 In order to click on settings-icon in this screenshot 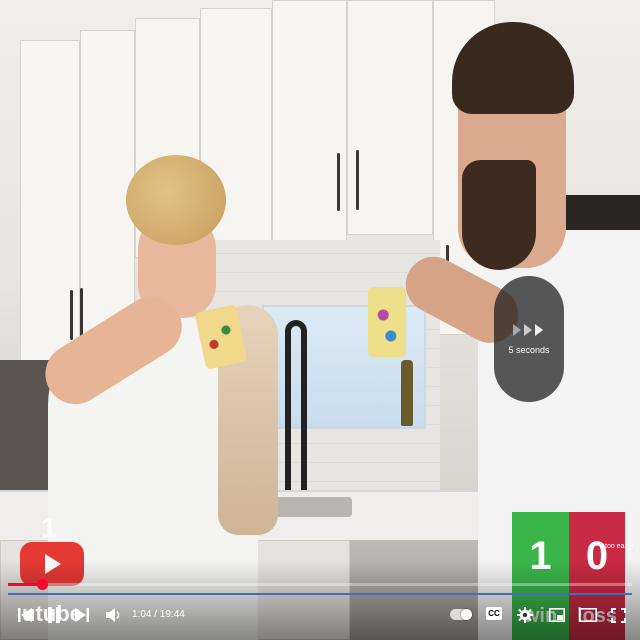, I will do `click(525, 615)`.